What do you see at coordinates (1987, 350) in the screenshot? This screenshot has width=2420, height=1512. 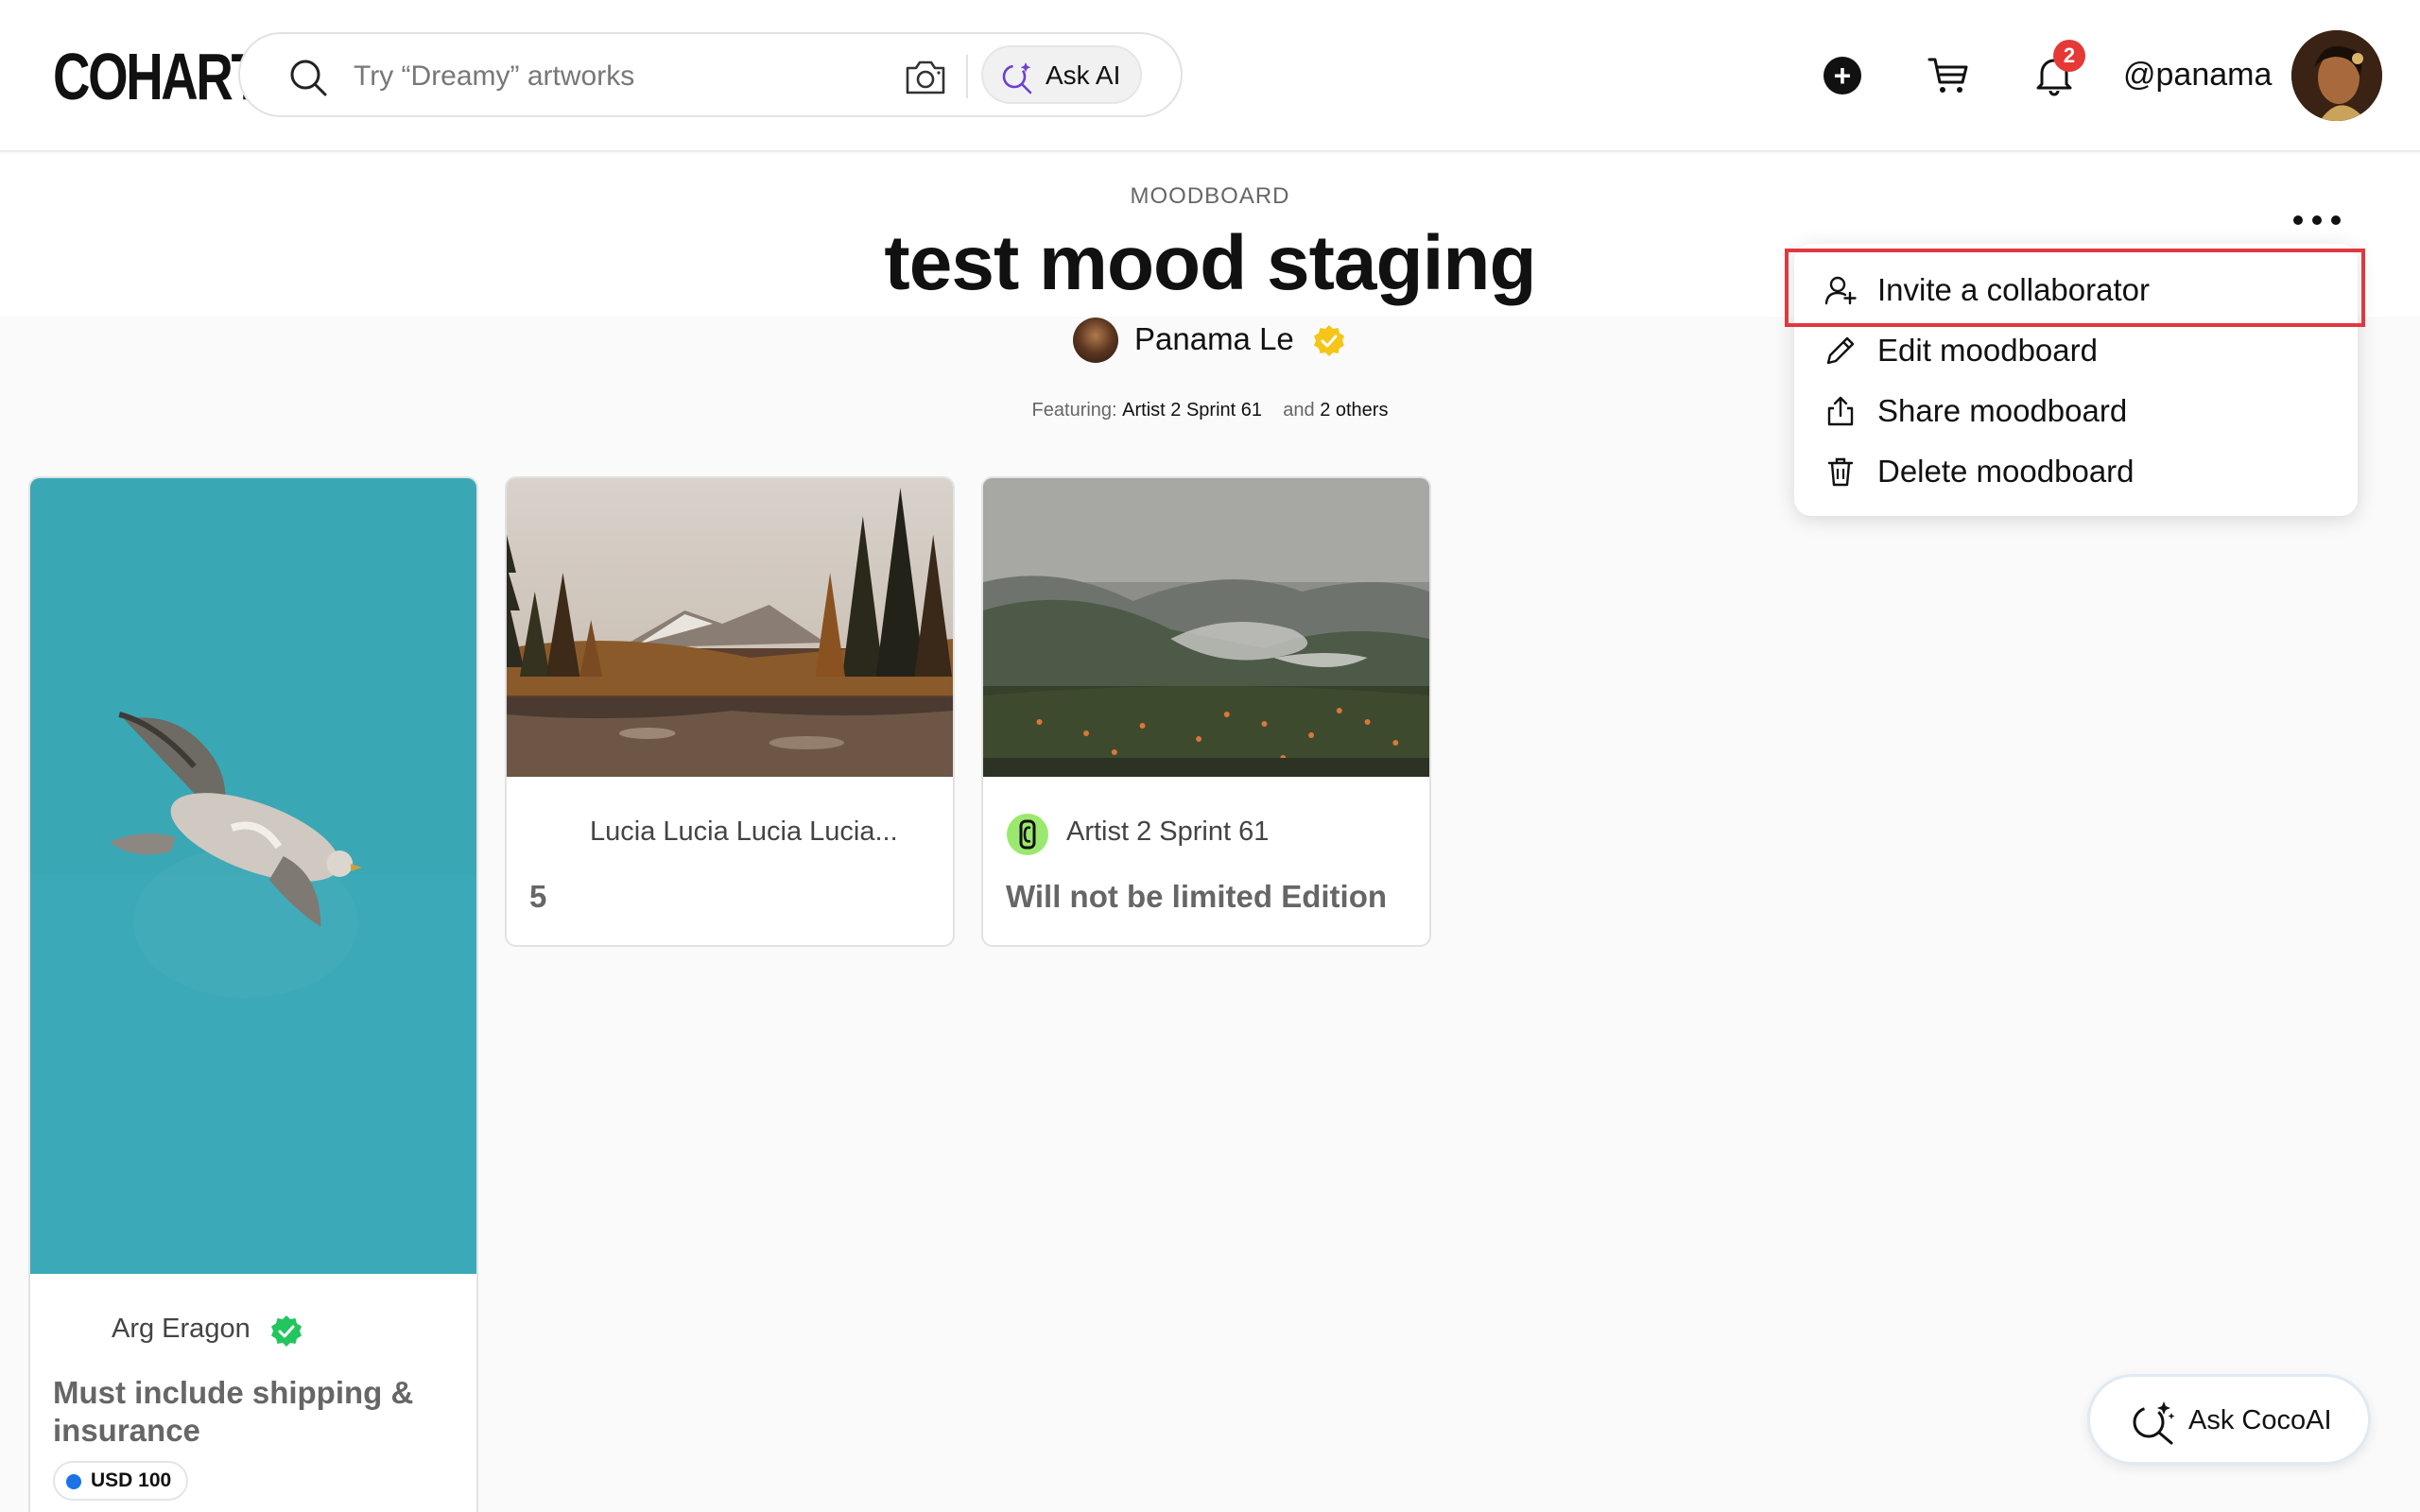 I see `menu-item-label: Edit moodboard` at bounding box center [1987, 350].